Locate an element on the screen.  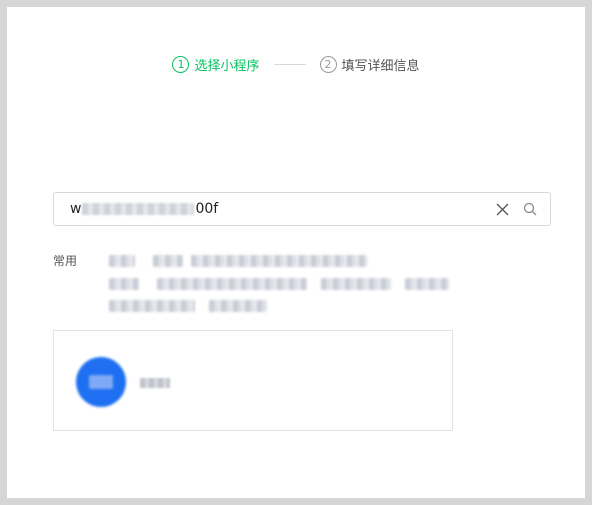
step-indicator: 1 选择小程序 2 填写详细信息 is located at coordinates (296, 64).